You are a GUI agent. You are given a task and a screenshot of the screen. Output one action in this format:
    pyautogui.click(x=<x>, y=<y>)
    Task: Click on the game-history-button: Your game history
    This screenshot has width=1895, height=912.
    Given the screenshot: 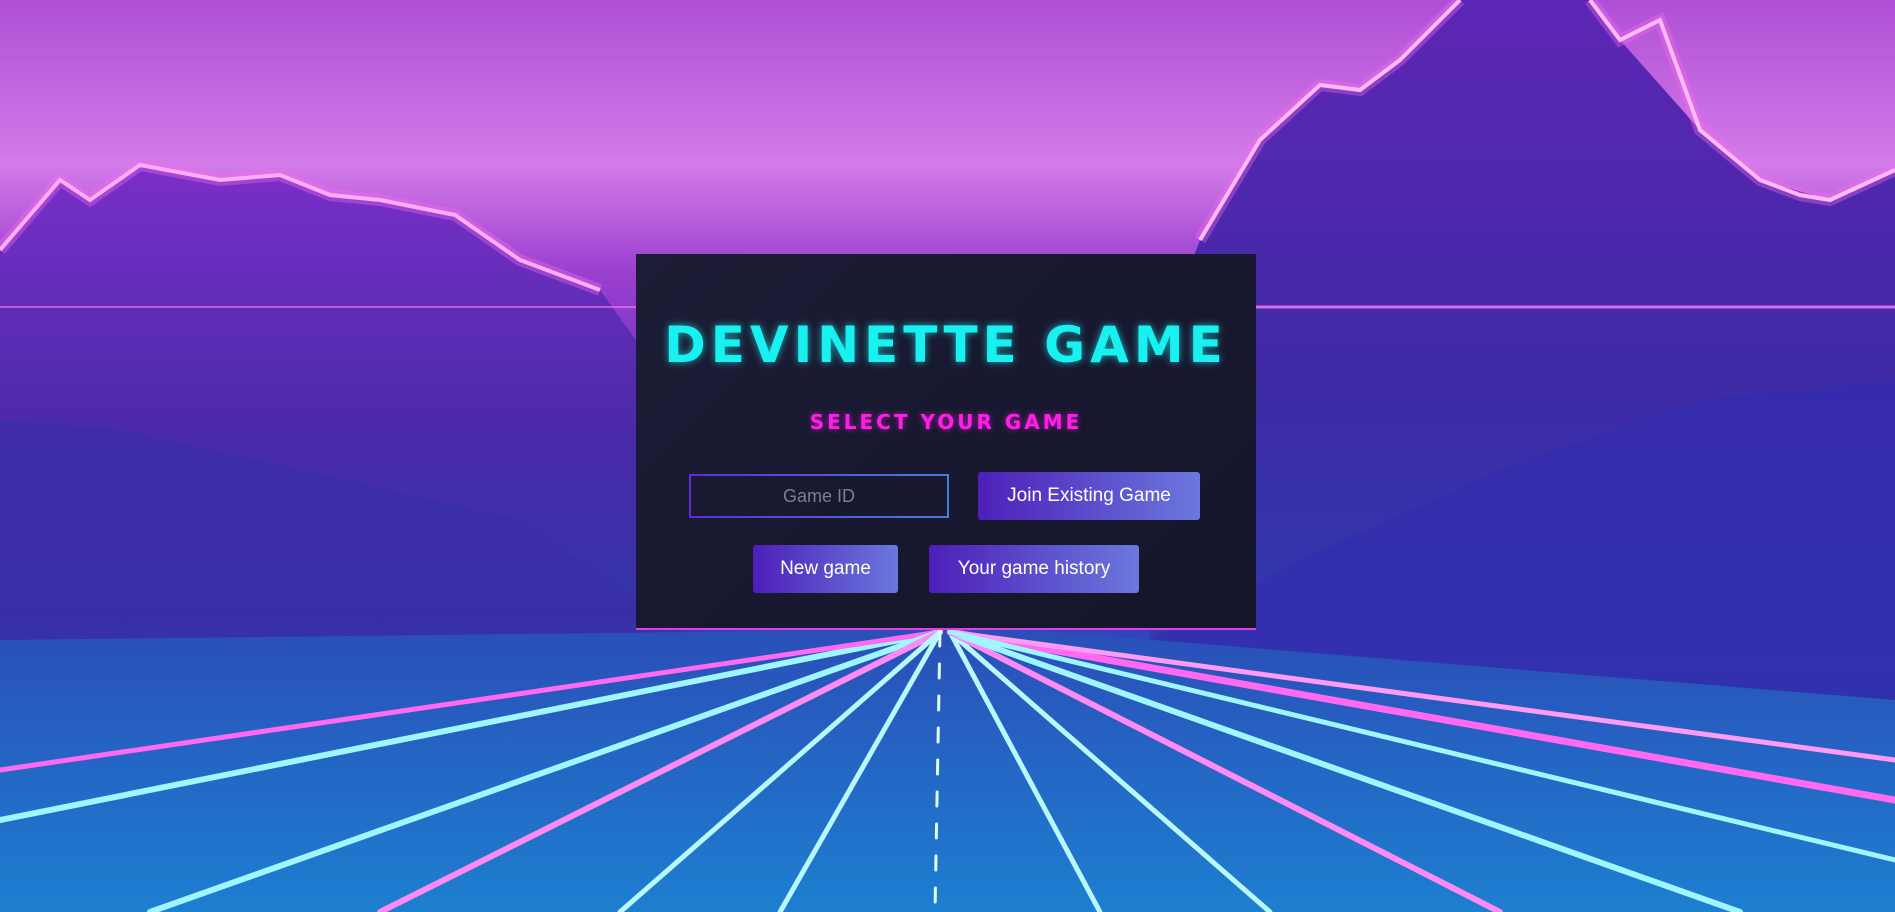 What is the action you would take?
    pyautogui.click(x=1034, y=569)
    